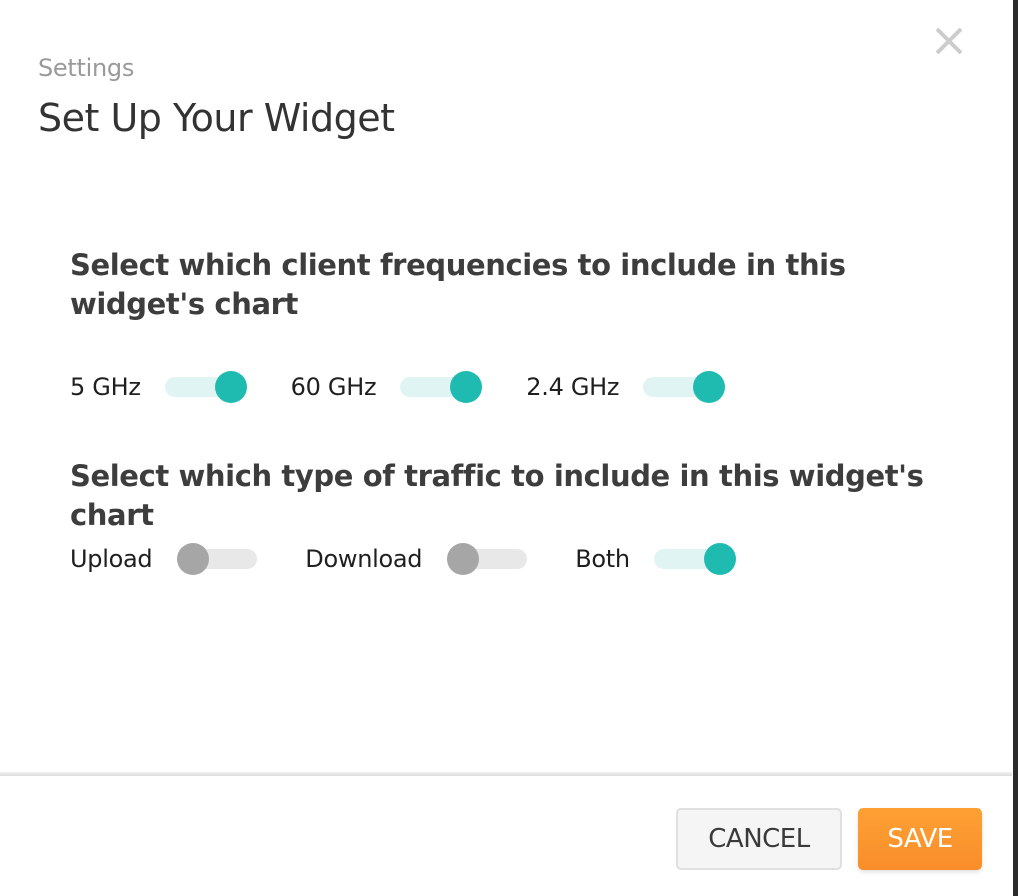 This screenshot has height=896, width=1018. What do you see at coordinates (86, 68) in the screenshot?
I see `dialog-eyebrow: Settings` at bounding box center [86, 68].